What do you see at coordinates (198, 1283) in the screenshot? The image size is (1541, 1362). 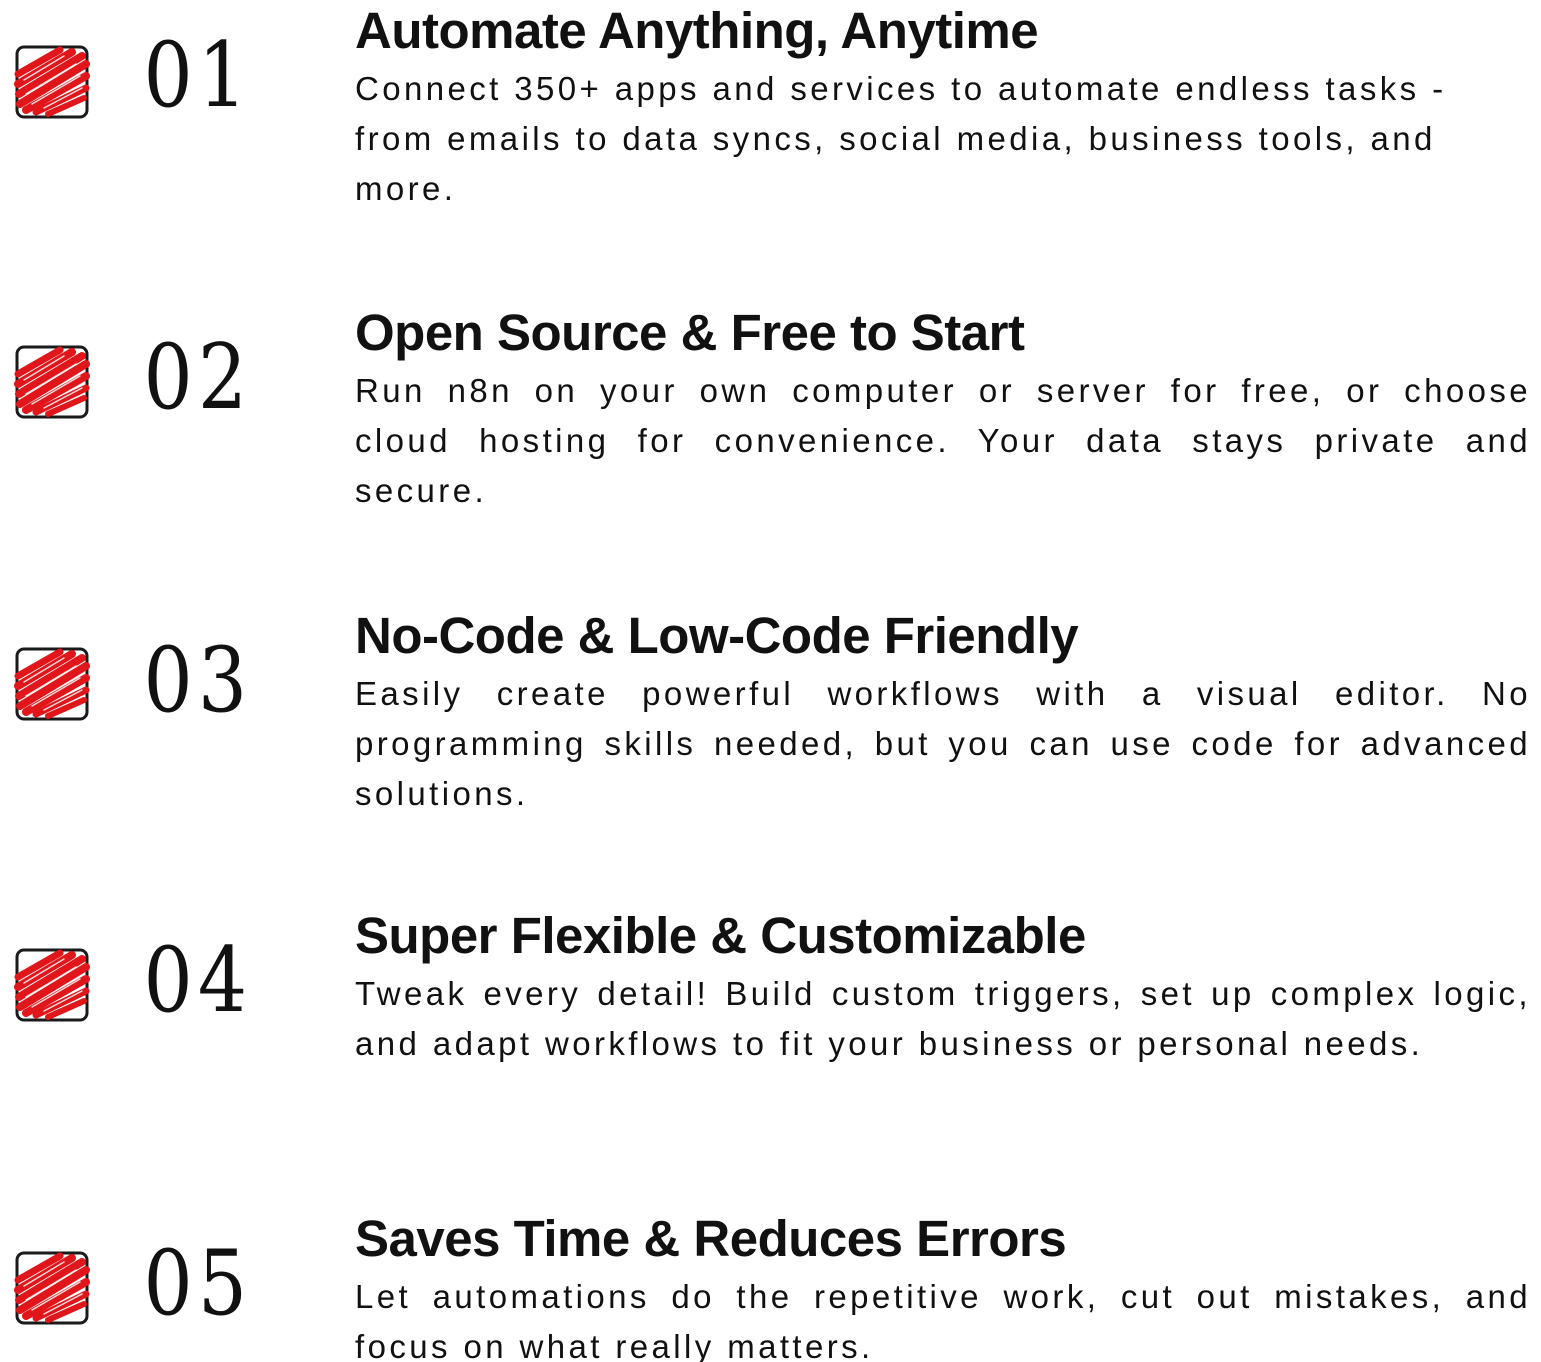 I see `feature-number: 05` at bounding box center [198, 1283].